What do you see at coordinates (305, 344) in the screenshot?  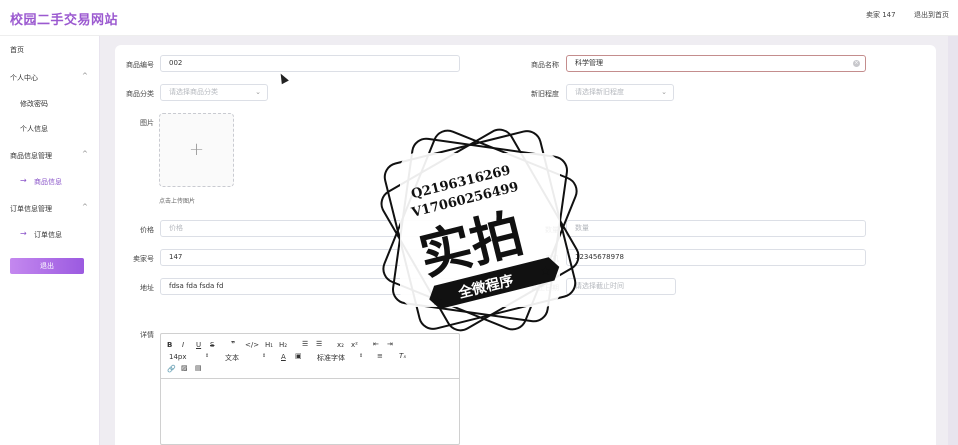 I see `ordered-list-icon: ☰` at bounding box center [305, 344].